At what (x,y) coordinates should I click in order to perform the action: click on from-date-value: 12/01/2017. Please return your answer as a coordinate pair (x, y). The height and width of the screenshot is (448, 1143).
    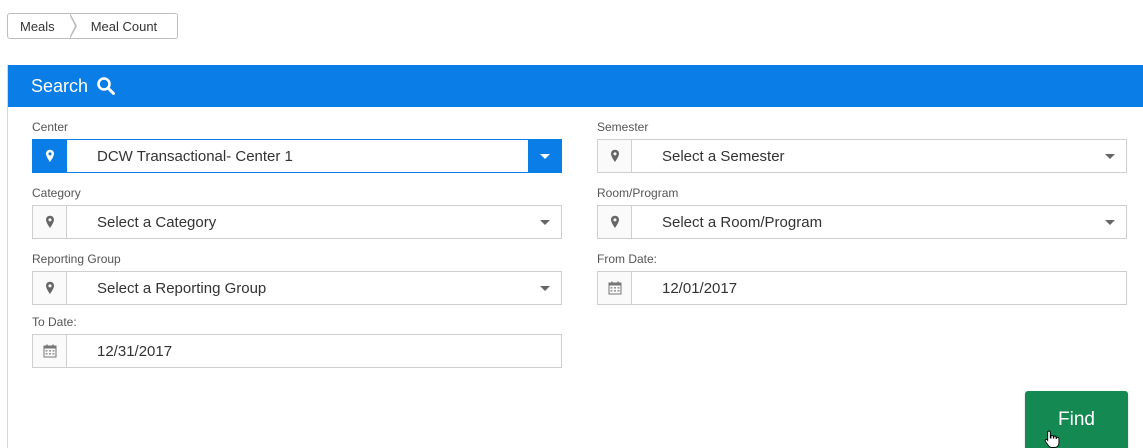
    Looking at the image, I should click on (700, 288).